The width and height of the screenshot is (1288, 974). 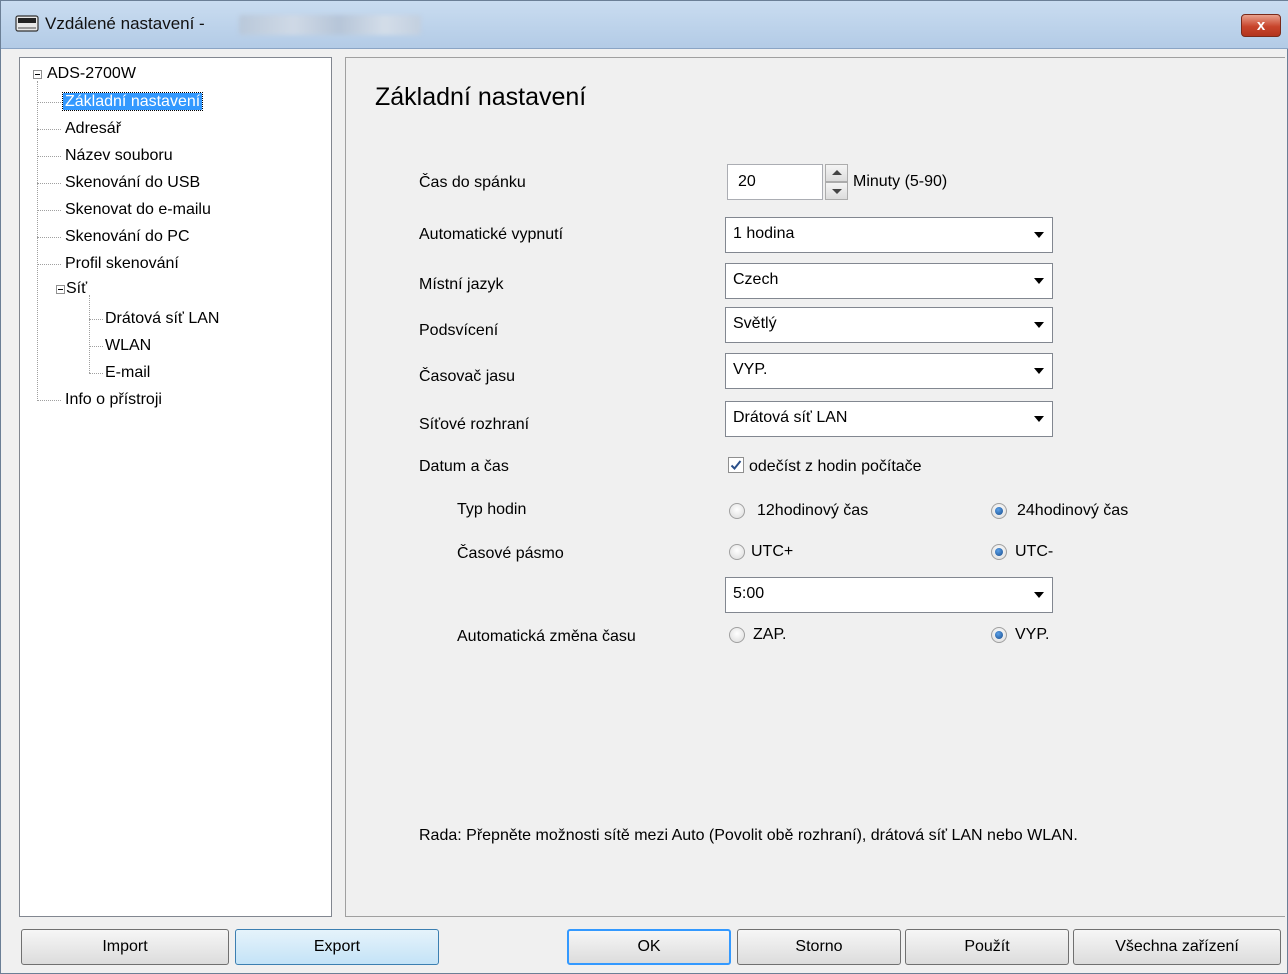 What do you see at coordinates (127, 373) in the screenshot?
I see `tree-item-email: E-mail` at bounding box center [127, 373].